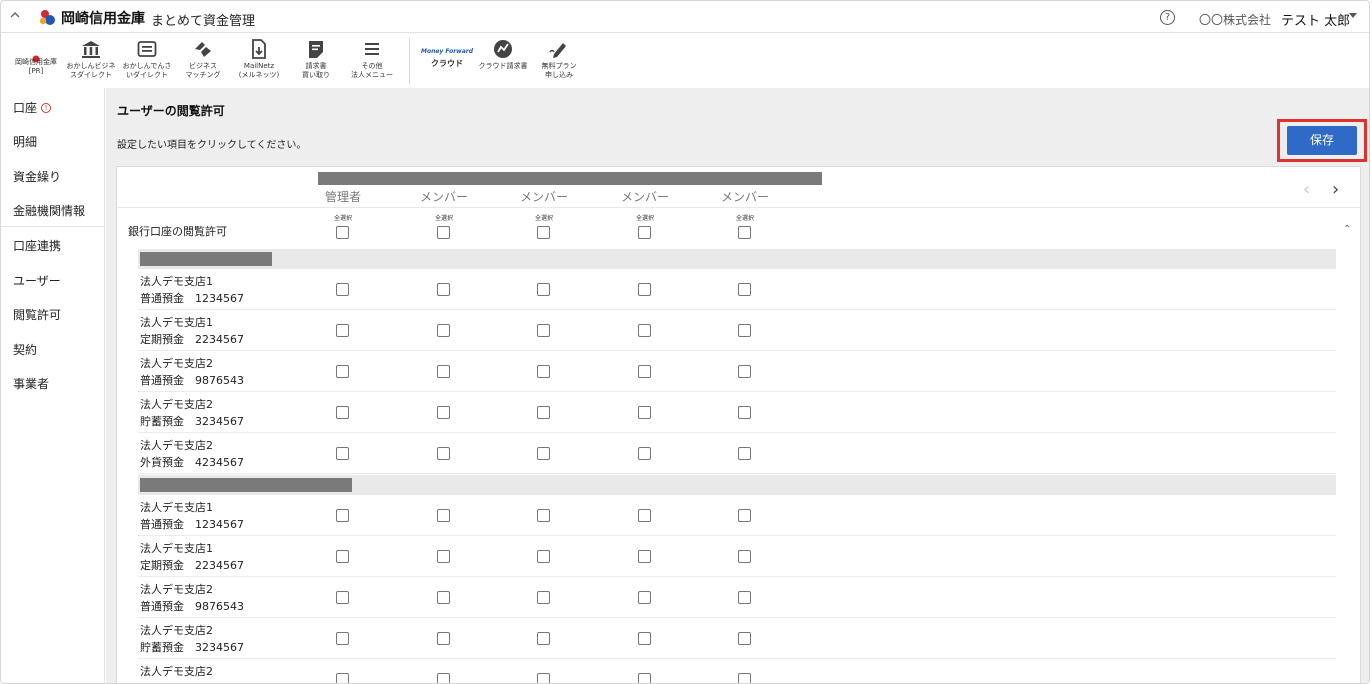 The height and width of the screenshot is (684, 1372). Describe the element at coordinates (409, 61) in the screenshot. I see `toolbar-divider` at that location.